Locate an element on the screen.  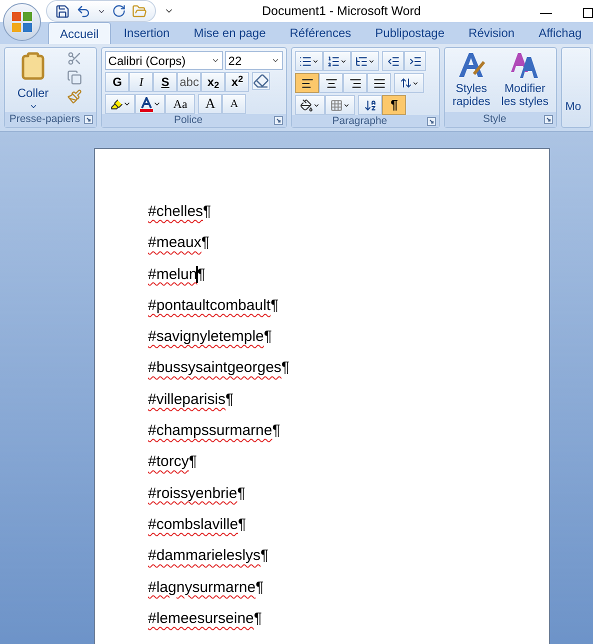
change-case-button: Aa is located at coordinates (180, 104).